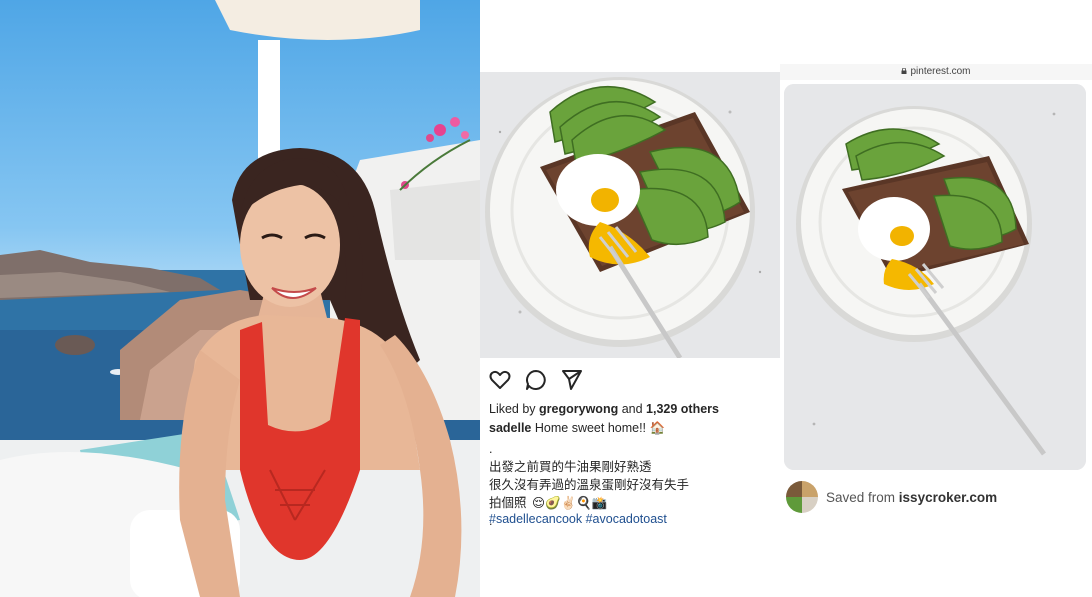 The height and width of the screenshot is (597, 1092). Describe the element at coordinates (570, 503) in the screenshot. I see `caption-line-3-emojis: 😌🥑✌🏻🍳📸` at that location.